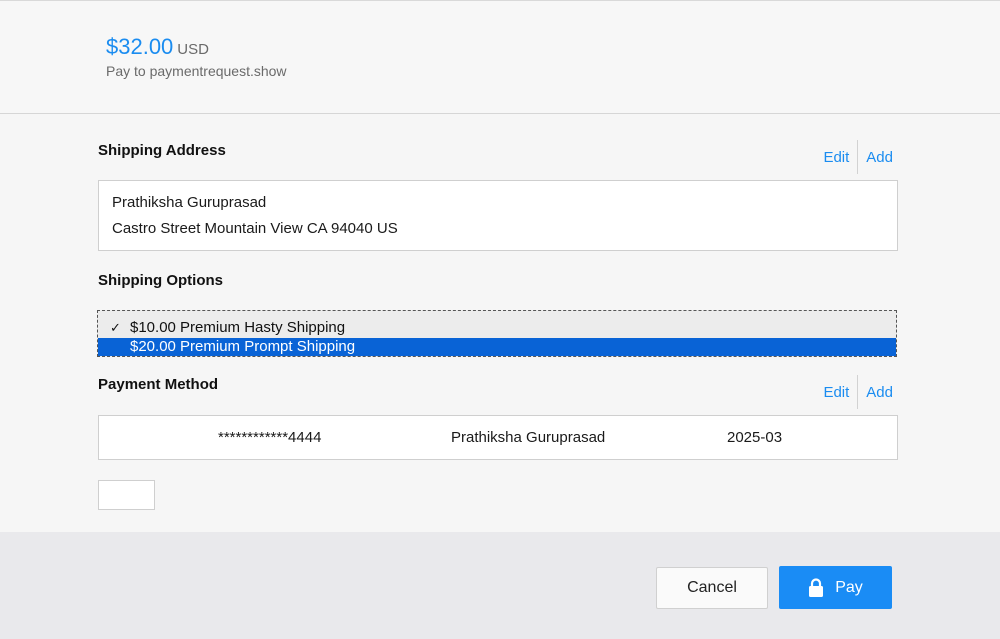  I want to click on shipping-option-label: $10.00 Premium Hasty Shipping, so click(238, 327).